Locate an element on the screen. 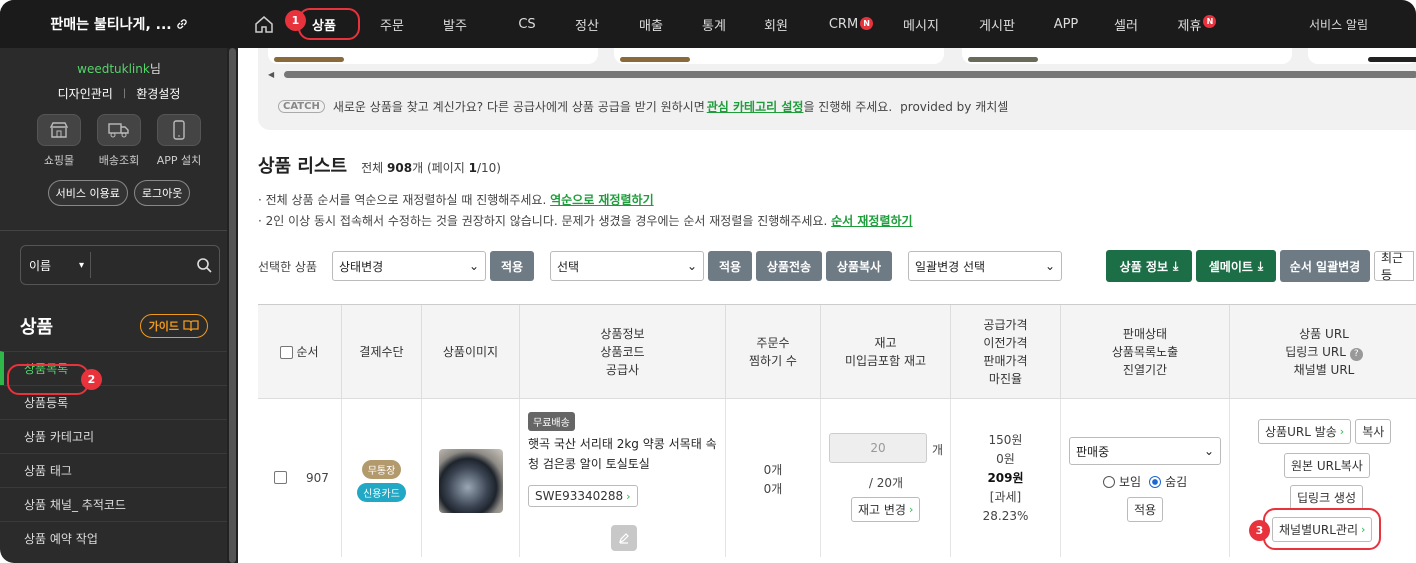  supply-price: 150원 is located at coordinates (1005, 440).